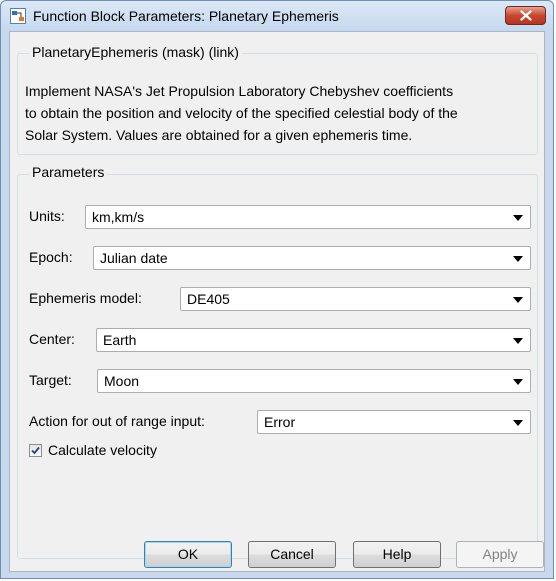 This screenshot has width=556, height=581. Describe the element at coordinates (50, 380) in the screenshot. I see `target-label: Target:` at that location.